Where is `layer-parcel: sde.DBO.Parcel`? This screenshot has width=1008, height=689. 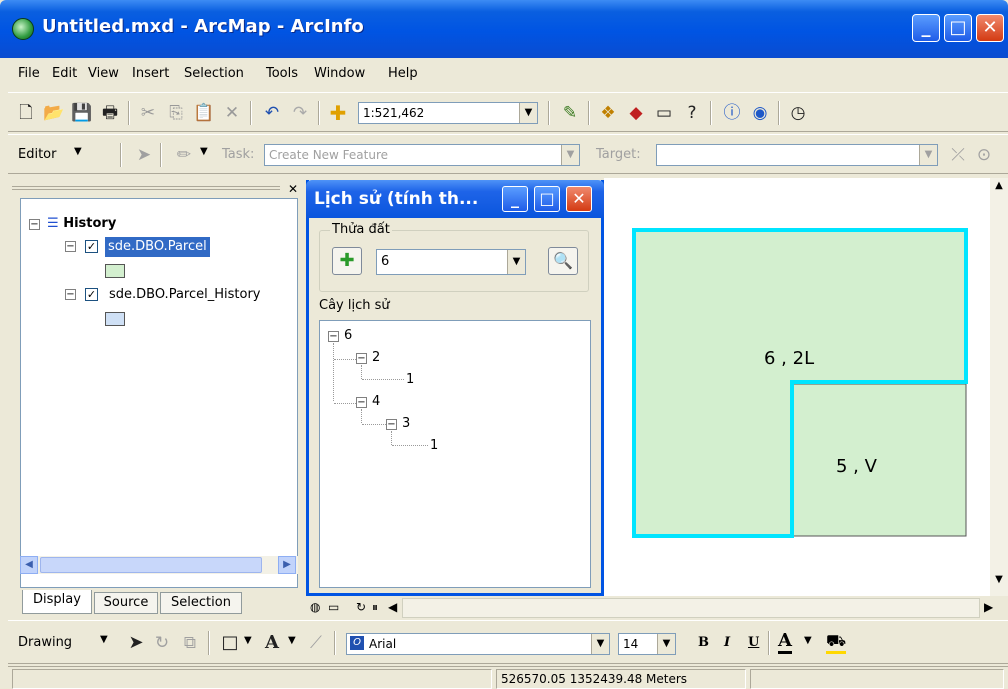
layer-parcel: sde.DBO.Parcel is located at coordinates (157, 247).